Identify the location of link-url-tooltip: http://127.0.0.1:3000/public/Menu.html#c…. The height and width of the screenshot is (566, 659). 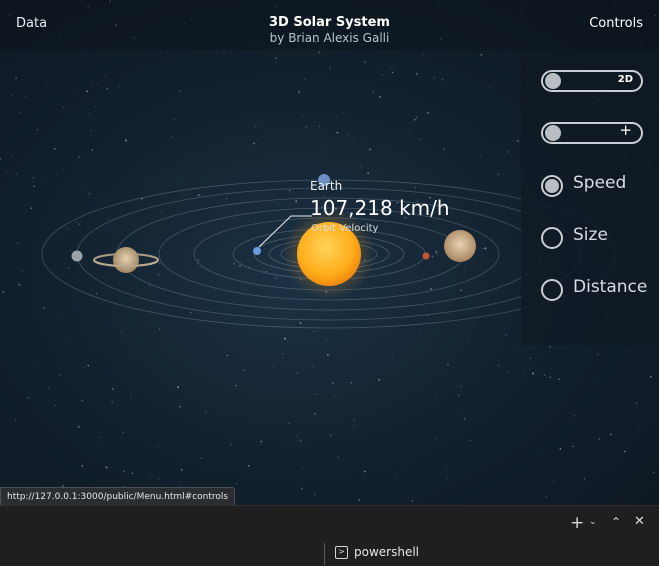
(118, 496).